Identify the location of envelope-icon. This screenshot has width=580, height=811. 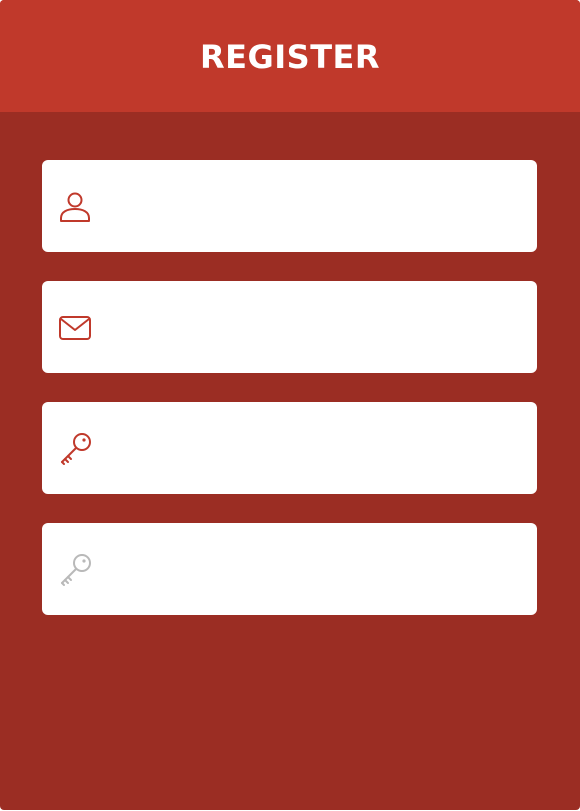
(75, 328).